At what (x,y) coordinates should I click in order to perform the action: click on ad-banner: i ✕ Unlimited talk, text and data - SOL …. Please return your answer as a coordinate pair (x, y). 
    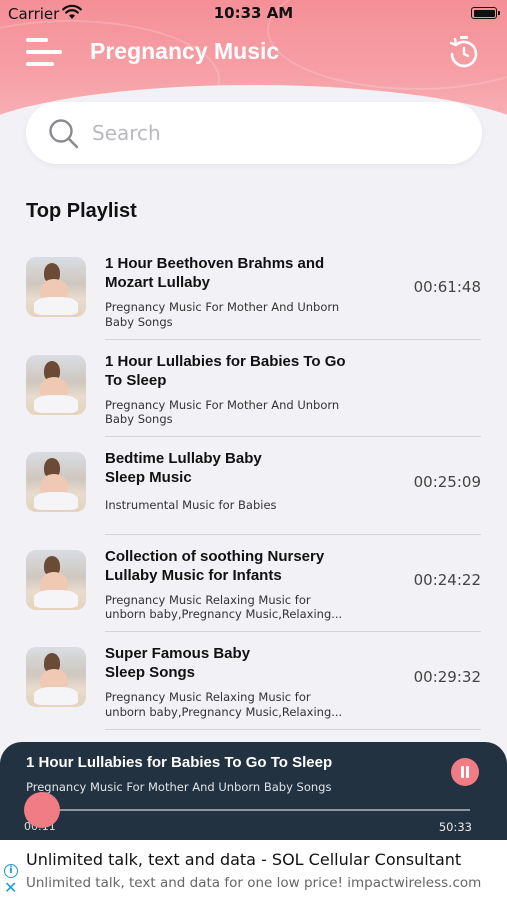
    Looking at the image, I should click on (253, 870).